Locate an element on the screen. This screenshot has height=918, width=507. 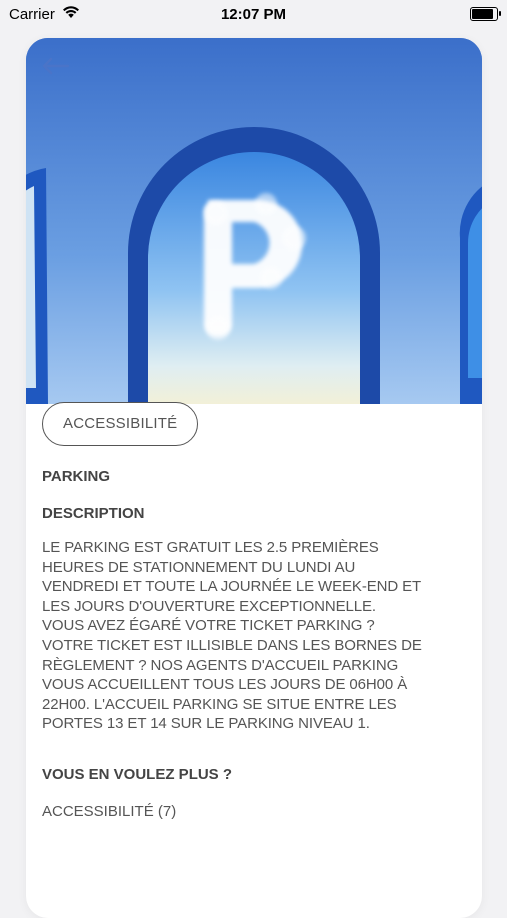
more-heading: VOUS EN VOULEZ PLUS ? is located at coordinates (137, 774).